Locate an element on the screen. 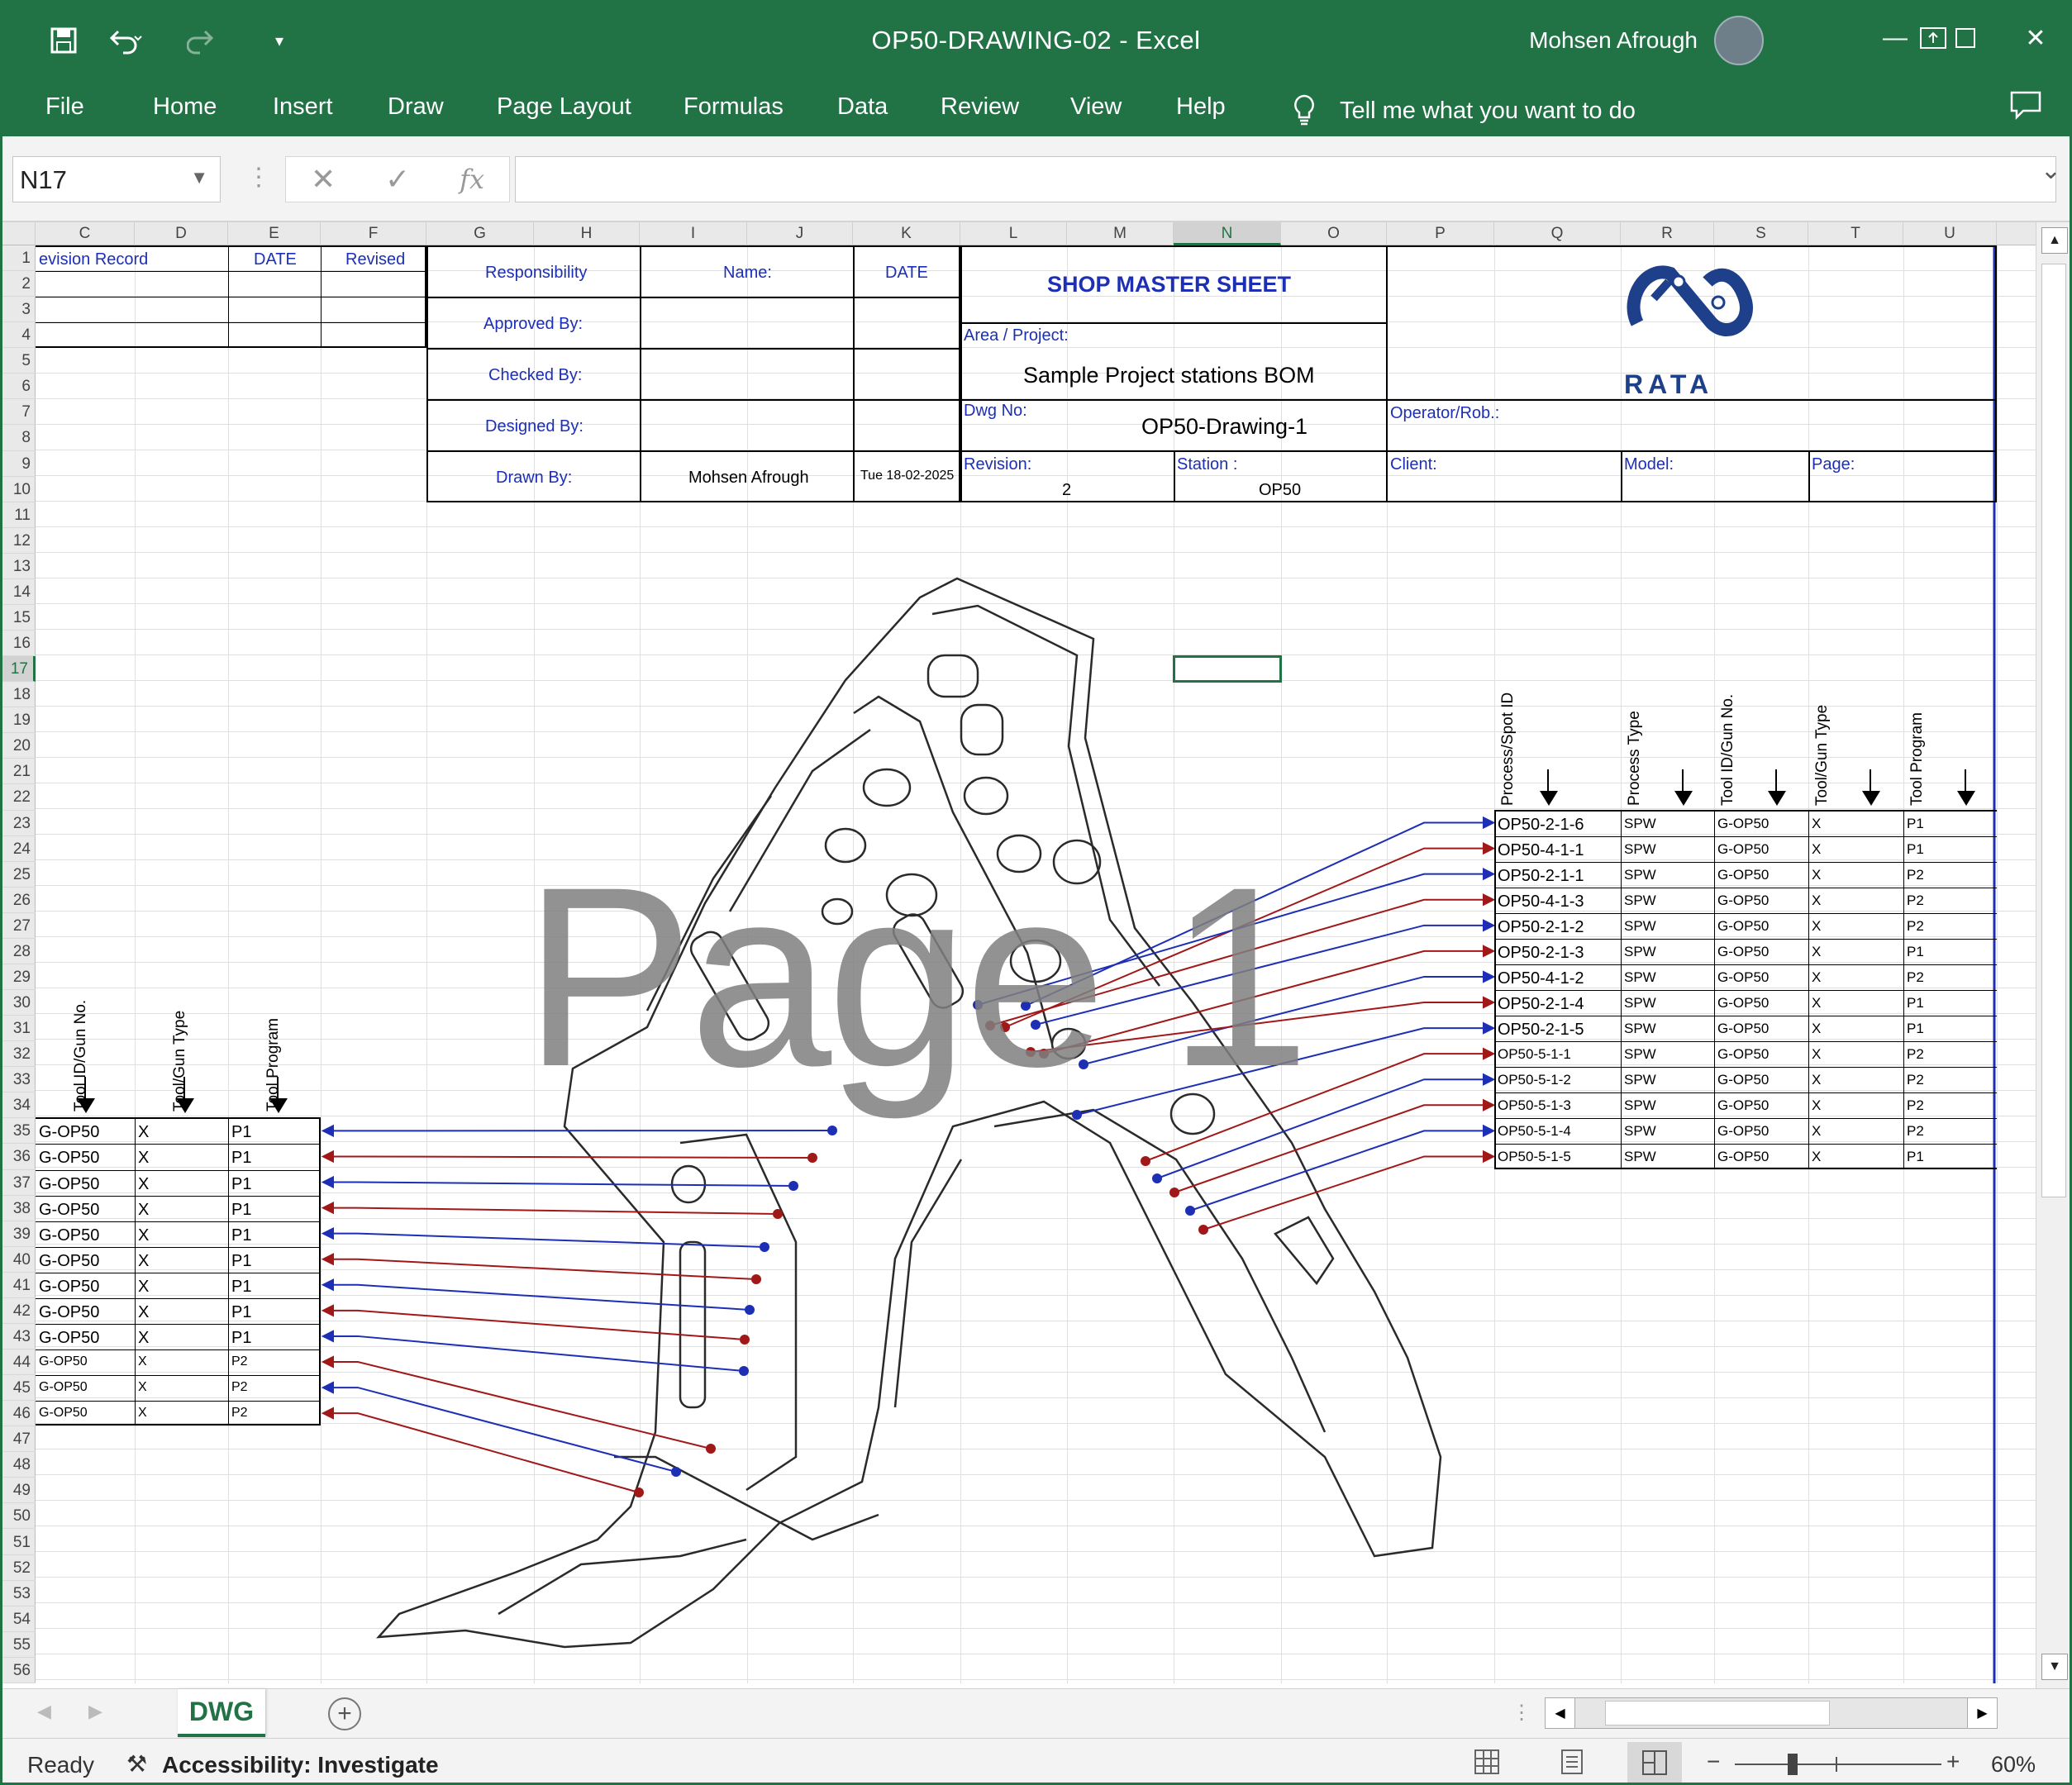 The height and width of the screenshot is (1785, 2072). add-sheet-button: + is located at coordinates (344, 1713).